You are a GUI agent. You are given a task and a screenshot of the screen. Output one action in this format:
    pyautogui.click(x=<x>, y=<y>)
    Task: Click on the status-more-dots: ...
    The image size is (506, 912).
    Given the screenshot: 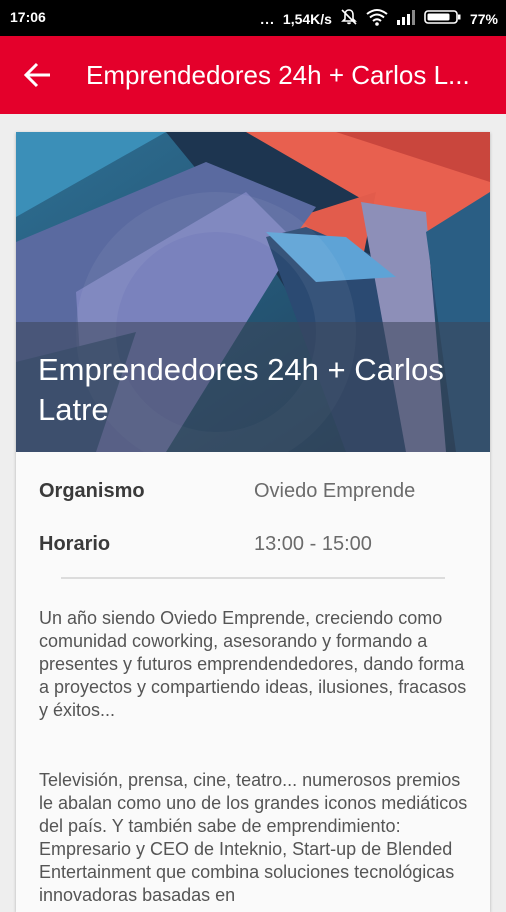 What is the action you would take?
    pyautogui.click(x=267, y=18)
    